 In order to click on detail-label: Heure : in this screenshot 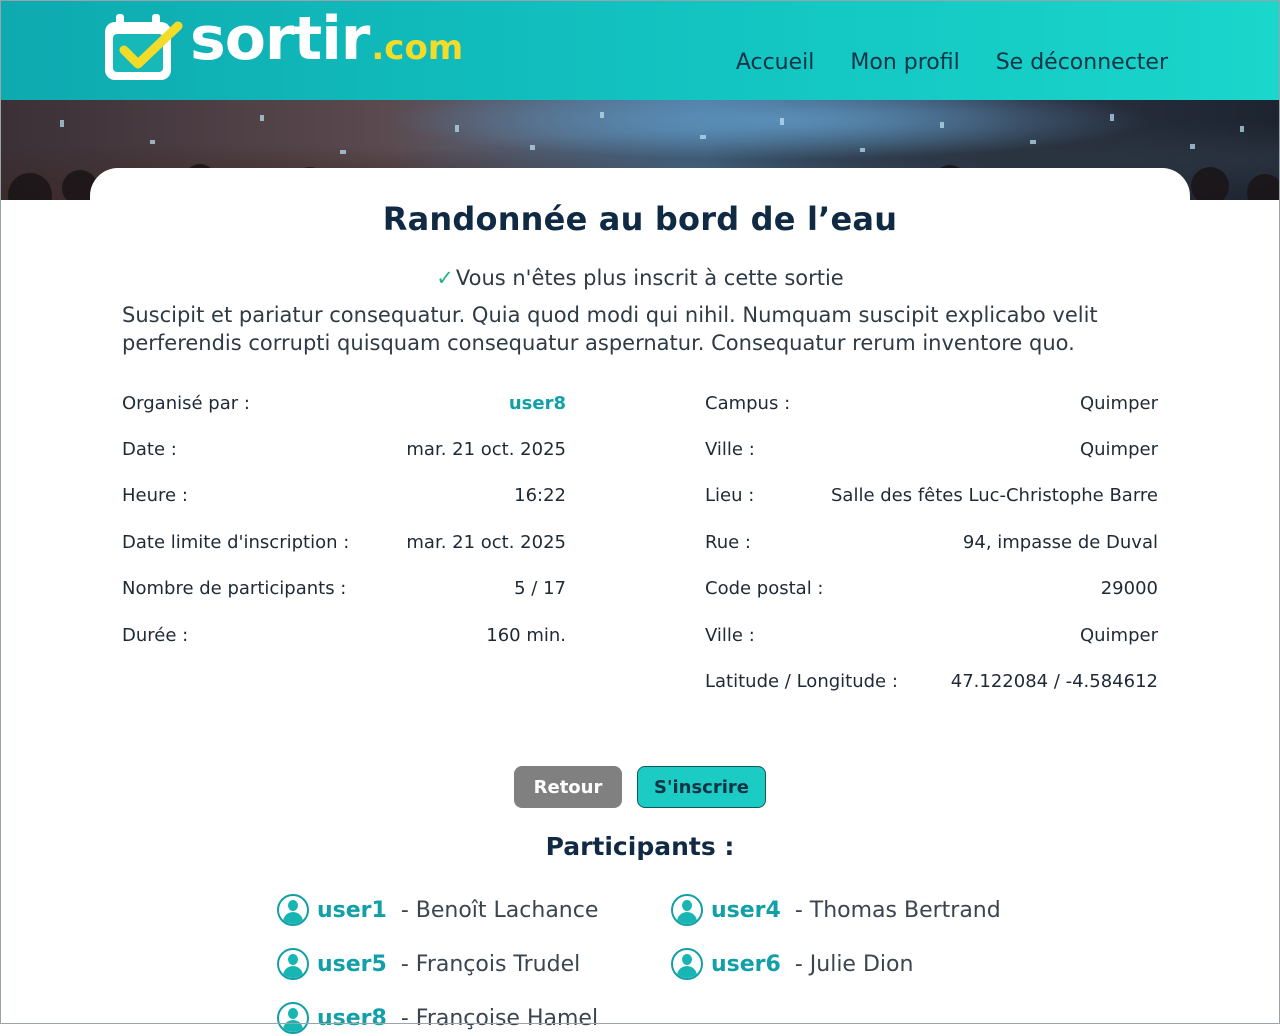, I will do `click(155, 496)`.